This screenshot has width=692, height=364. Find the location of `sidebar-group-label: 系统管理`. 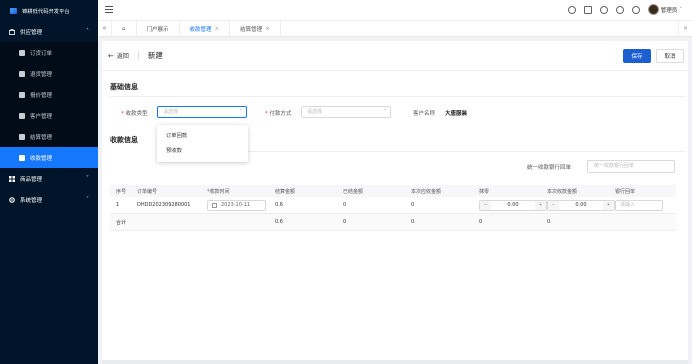

sidebar-group-label: 系统管理 is located at coordinates (31, 200).